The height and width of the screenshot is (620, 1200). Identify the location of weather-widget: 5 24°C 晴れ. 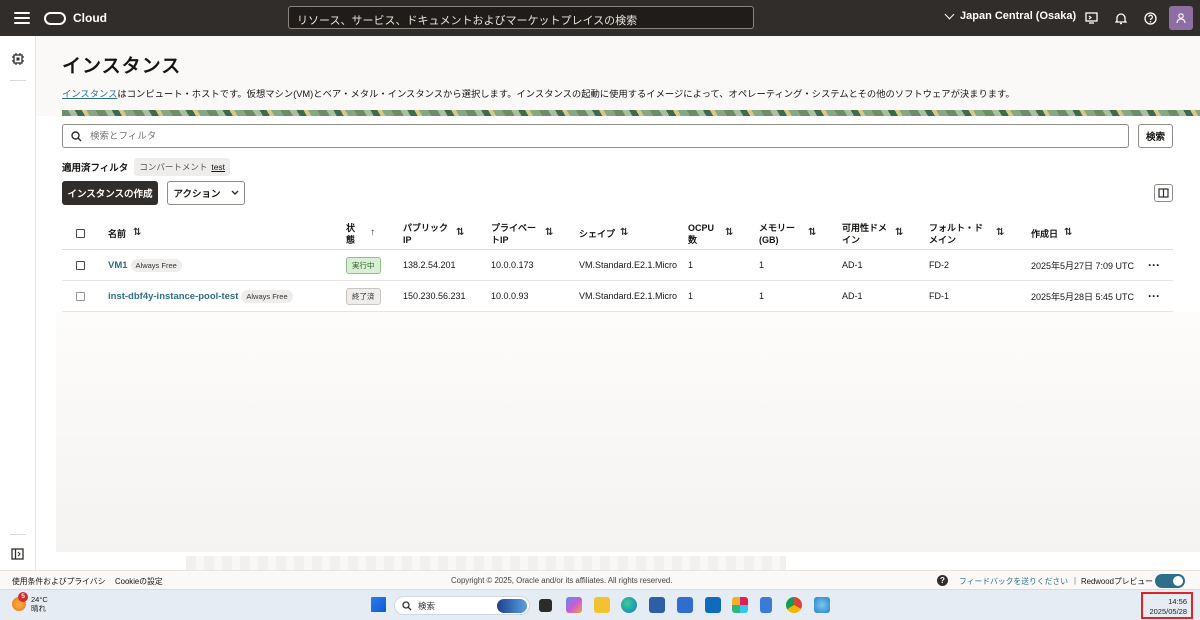
(30, 602).